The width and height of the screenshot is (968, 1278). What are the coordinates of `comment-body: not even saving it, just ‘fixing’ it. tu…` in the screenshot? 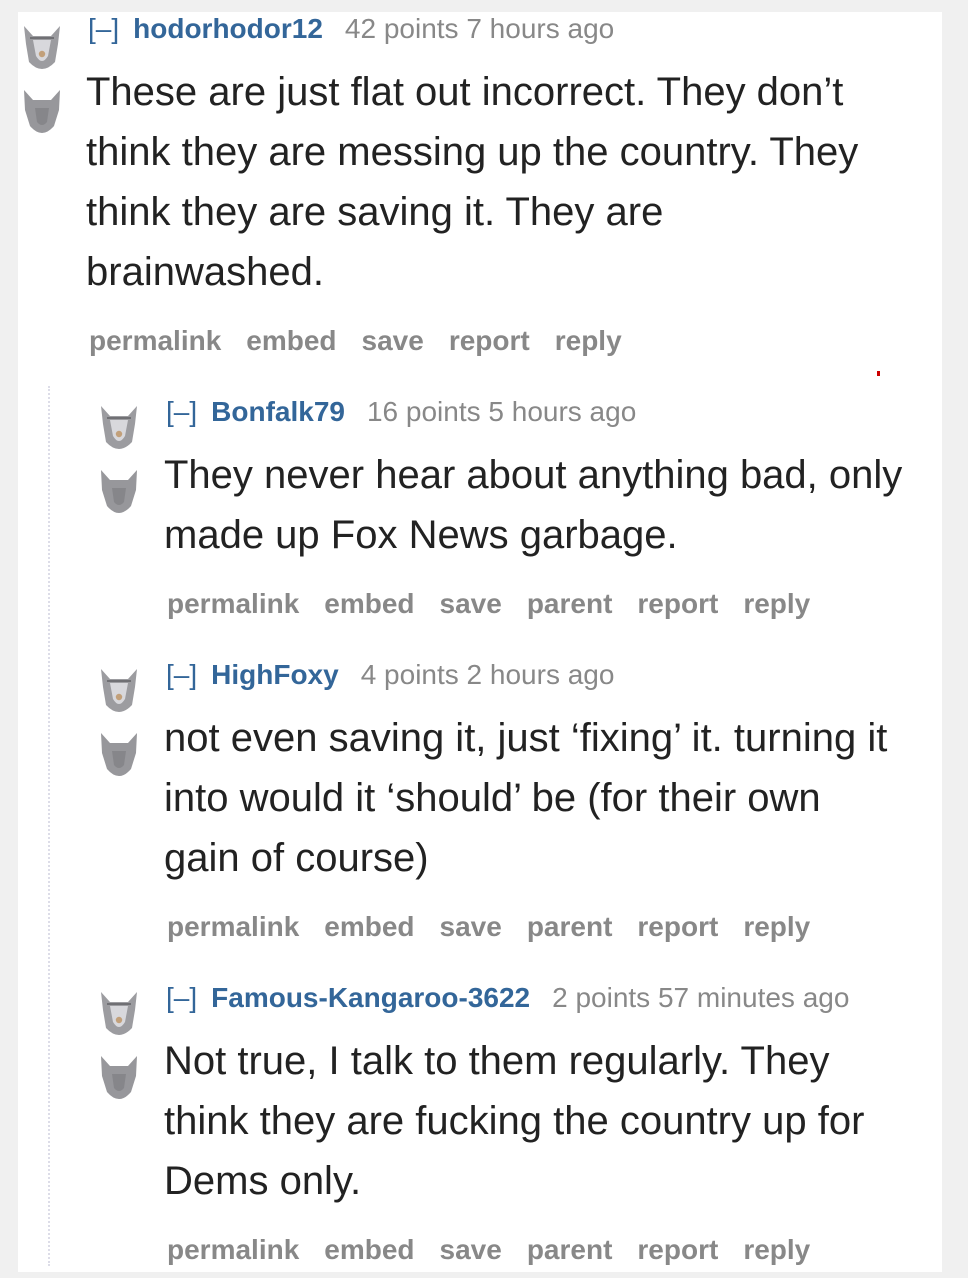 It's located at (525, 798).